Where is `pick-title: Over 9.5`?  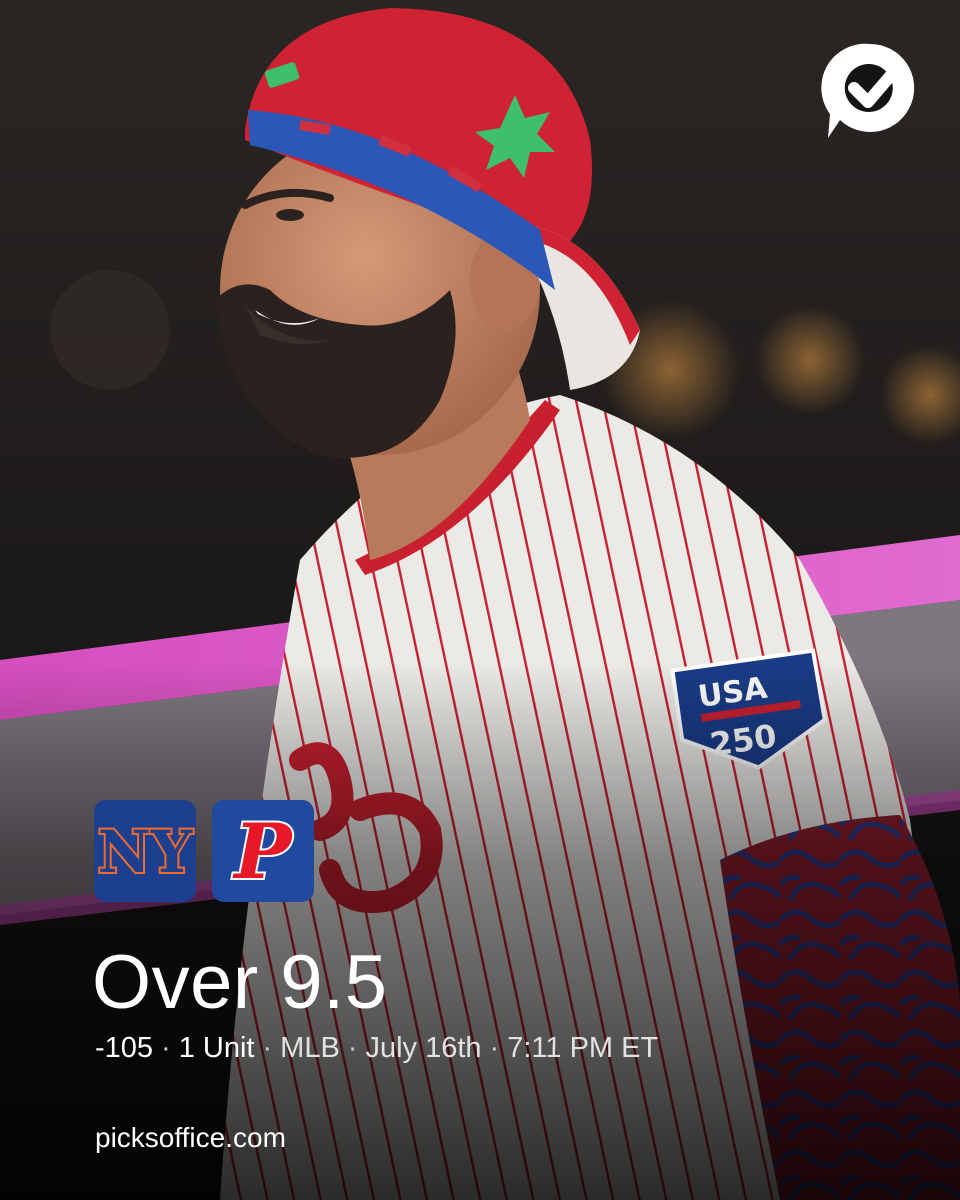 pick-title: Over 9.5 is located at coordinates (240, 982).